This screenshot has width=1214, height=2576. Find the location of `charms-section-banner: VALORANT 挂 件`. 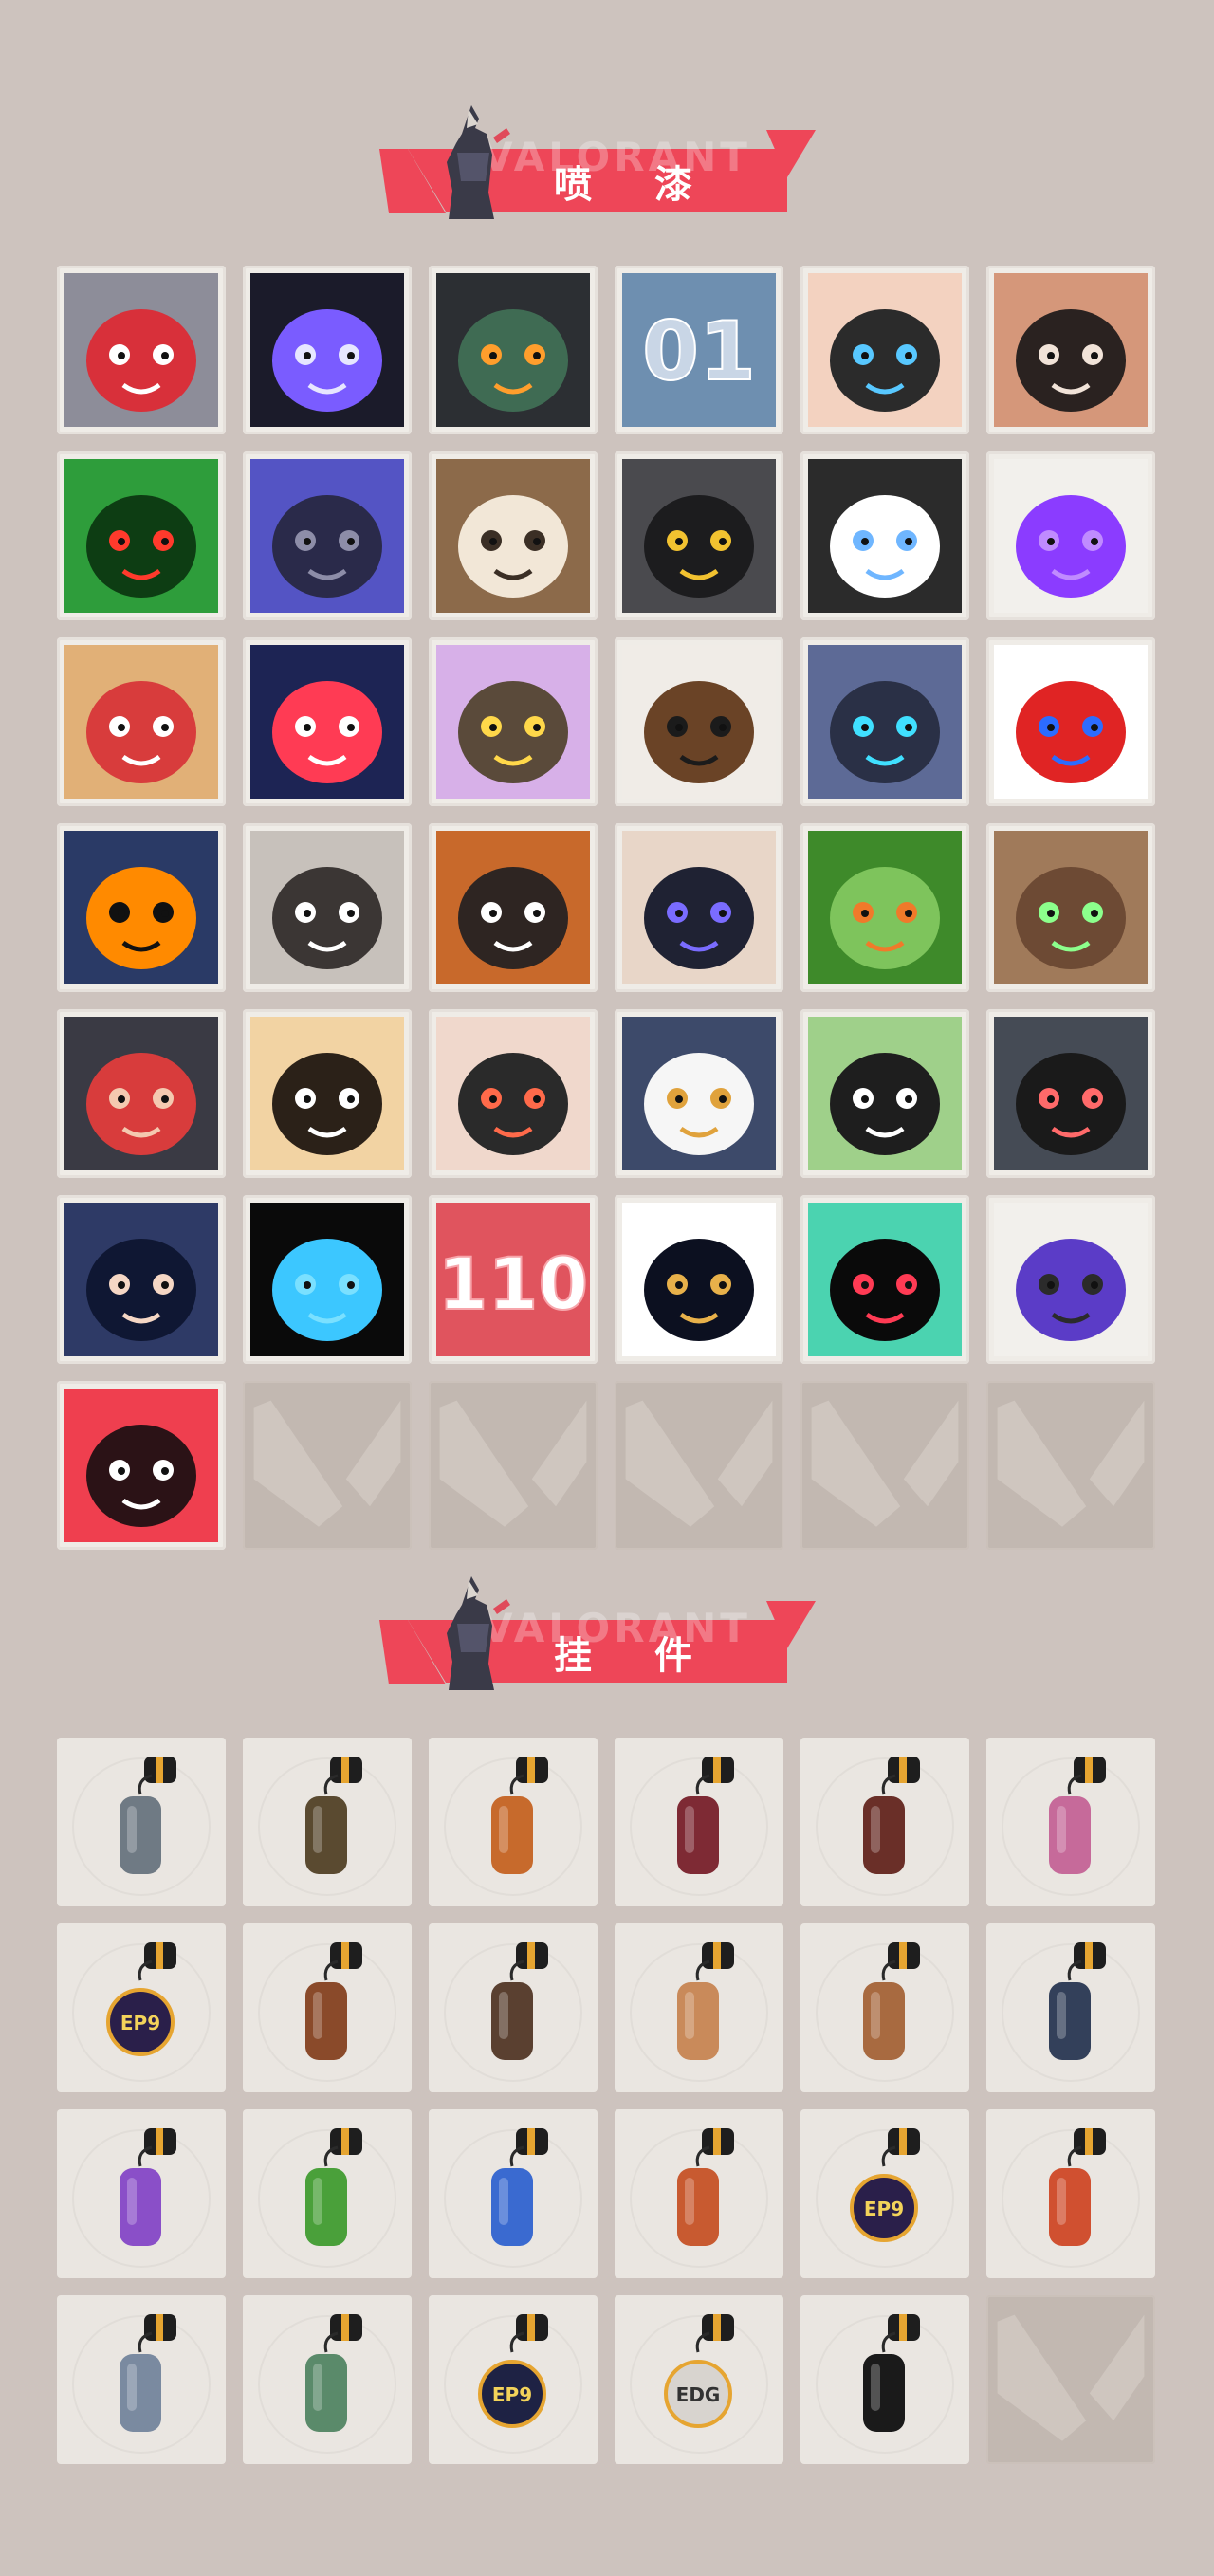

charms-section-banner: VALORANT 挂 件 is located at coordinates (597, 1632).